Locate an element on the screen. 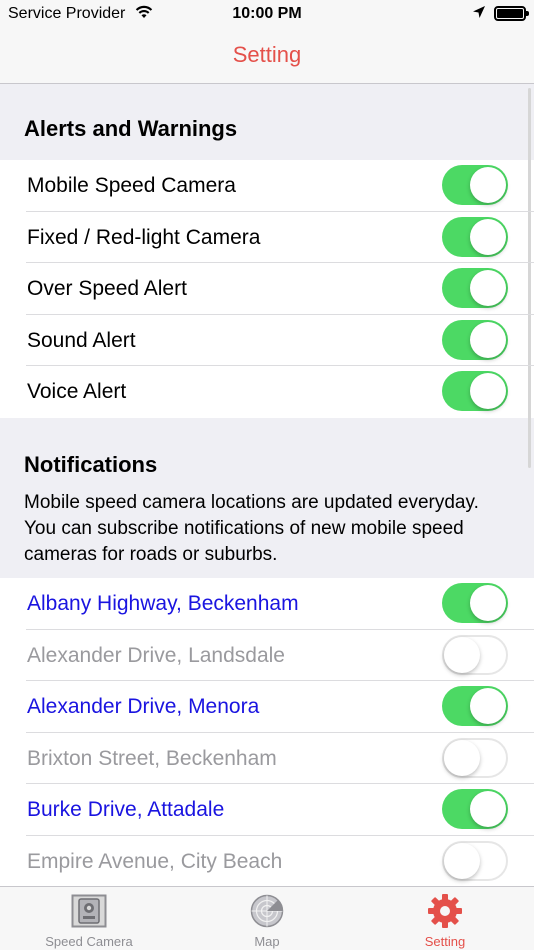 This screenshot has height=950, width=534. voice-alert-toggle is located at coordinates (475, 391).